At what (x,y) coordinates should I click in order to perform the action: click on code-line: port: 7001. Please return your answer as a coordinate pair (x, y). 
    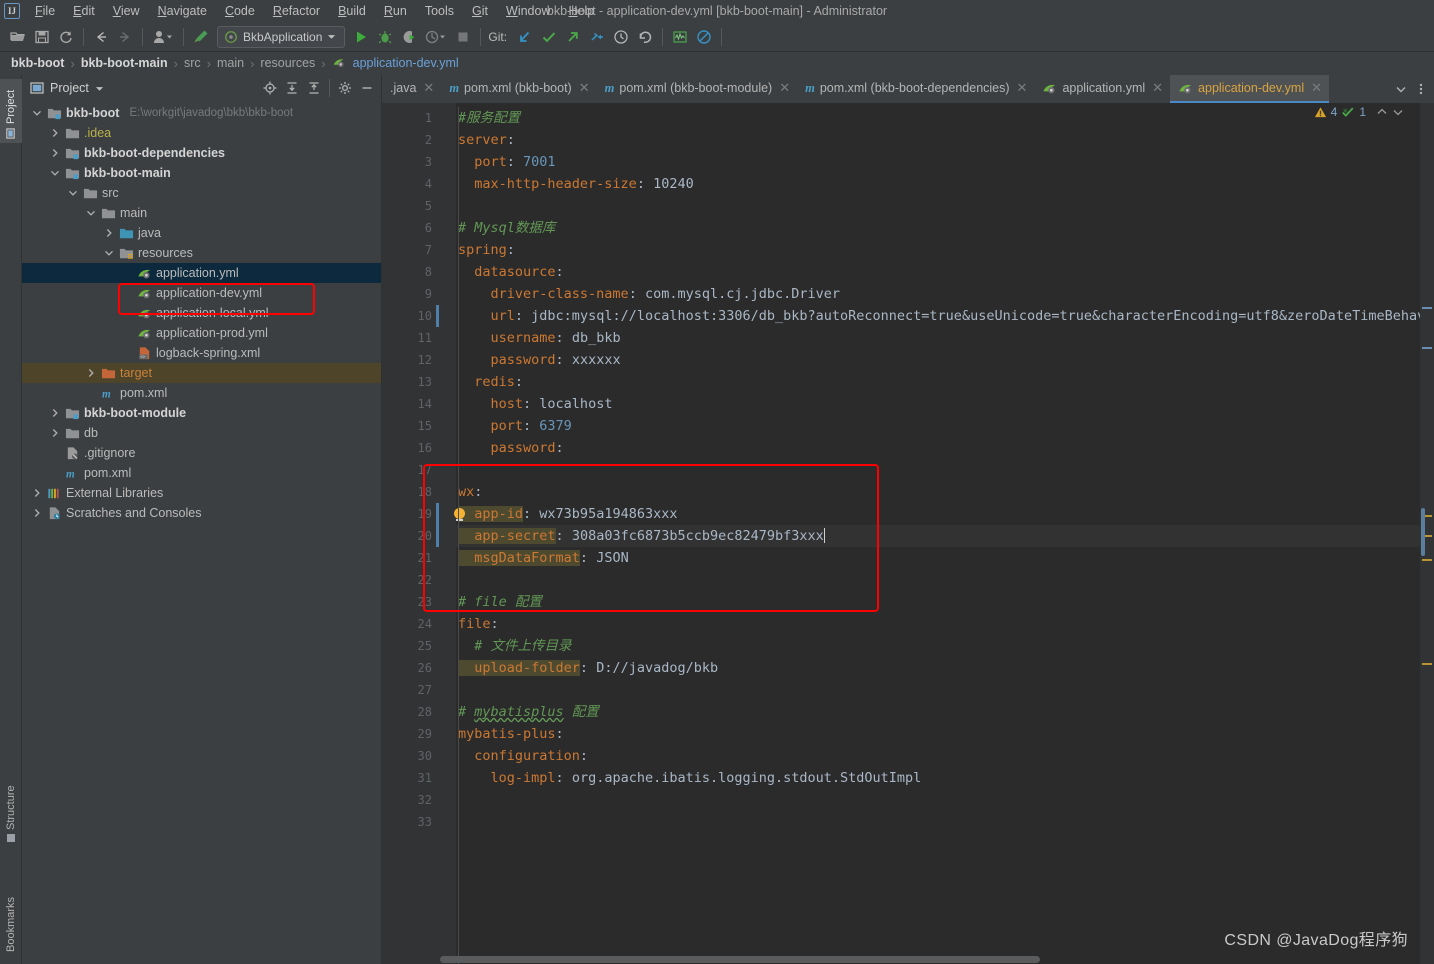
    Looking at the image, I should click on (930, 162).